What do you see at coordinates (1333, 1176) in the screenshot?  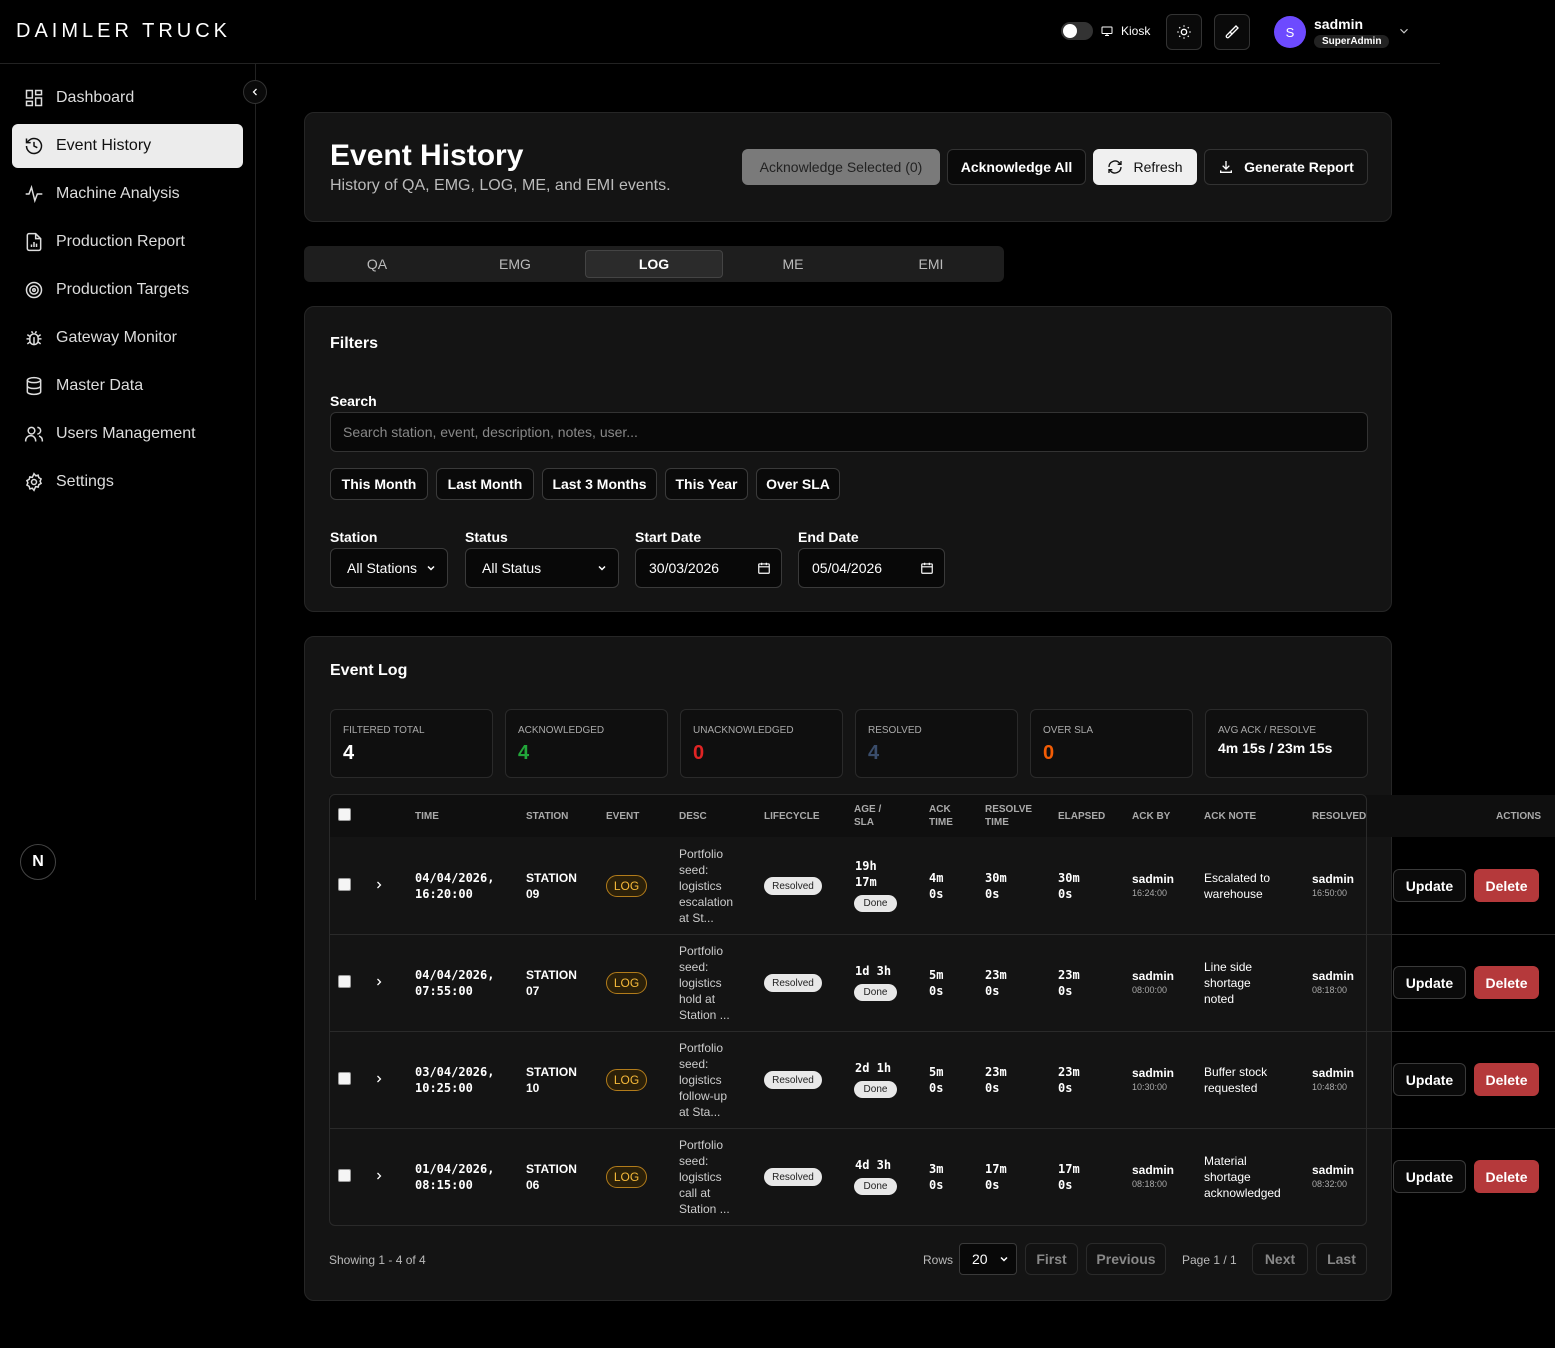 I see `row-resolved-by: sadmin 08:32:00` at bounding box center [1333, 1176].